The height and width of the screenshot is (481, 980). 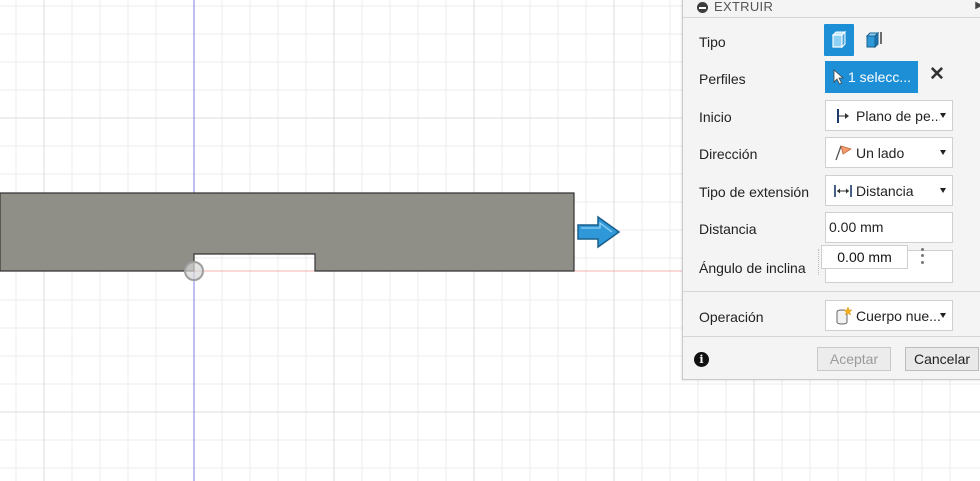 I want to click on cancel-button: Cancelar, so click(x=942, y=359).